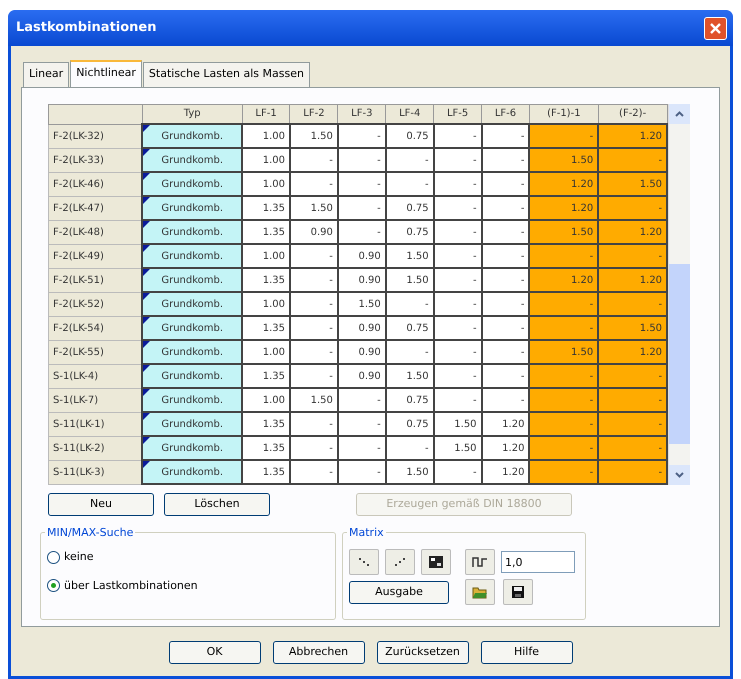  Describe the element at coordinates (95, 136) in the screenshot. I see `table-cell: F-2(LK-32)` at that location.